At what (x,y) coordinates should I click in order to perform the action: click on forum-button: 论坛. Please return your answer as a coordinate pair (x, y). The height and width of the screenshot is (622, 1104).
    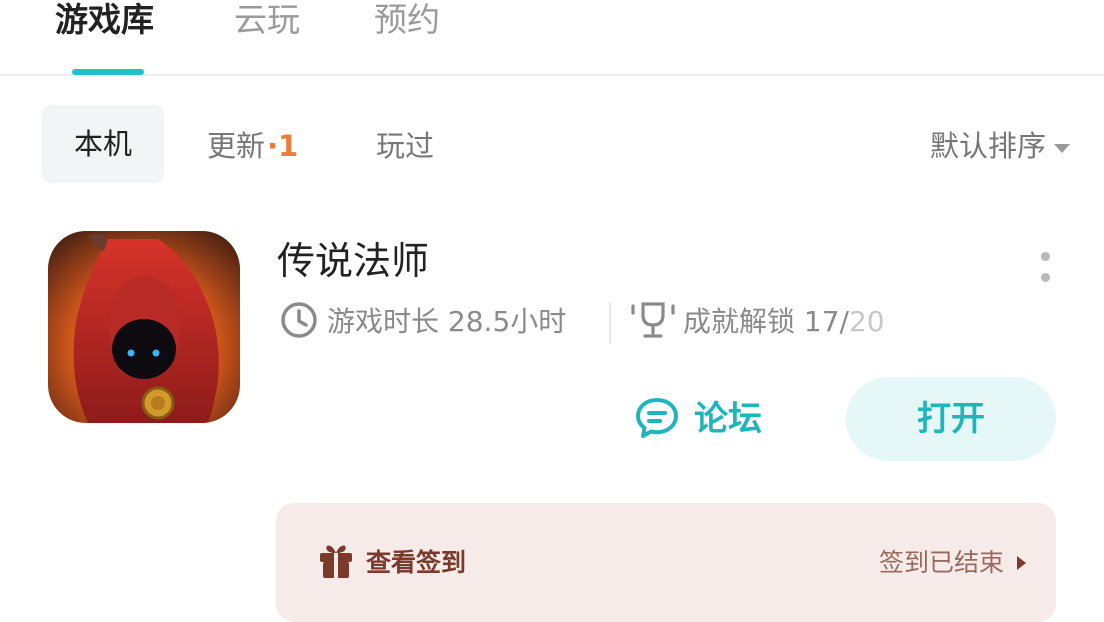
    Looking at the image, I should click on (698, 419).